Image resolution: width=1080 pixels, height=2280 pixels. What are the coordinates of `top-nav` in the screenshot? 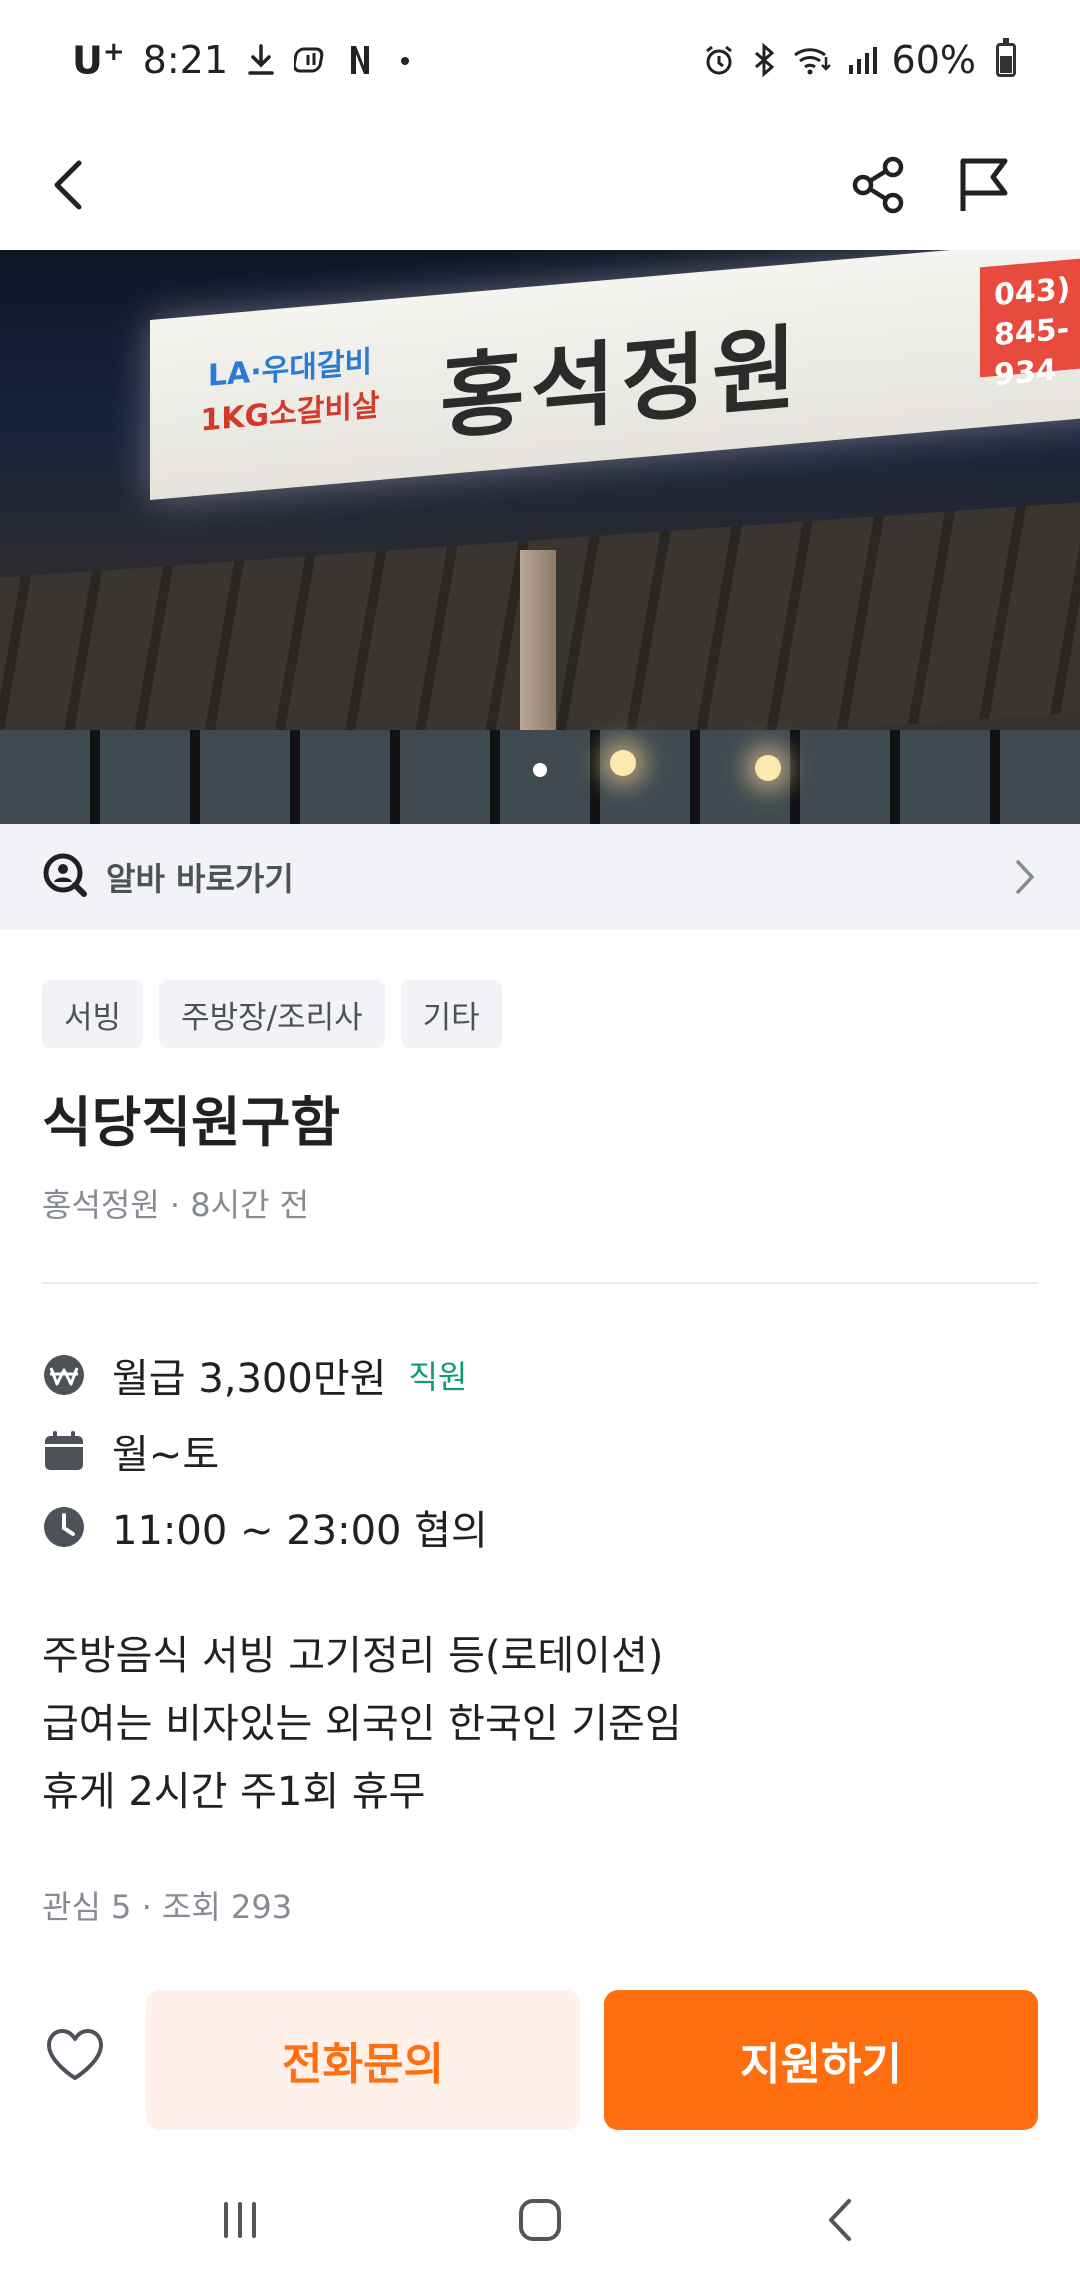 It's located at (540, 185).